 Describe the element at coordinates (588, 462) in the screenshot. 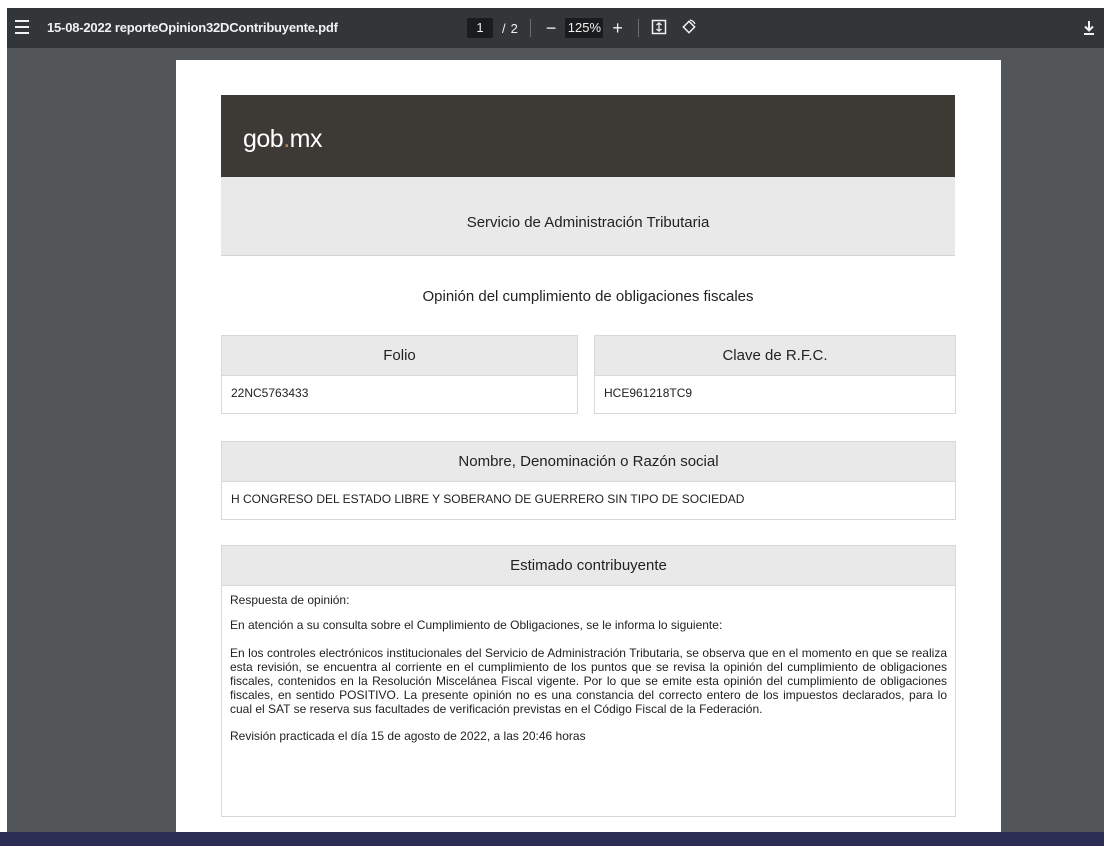

I see `name-label: Nombre, Denominación o Razón social` at that location.